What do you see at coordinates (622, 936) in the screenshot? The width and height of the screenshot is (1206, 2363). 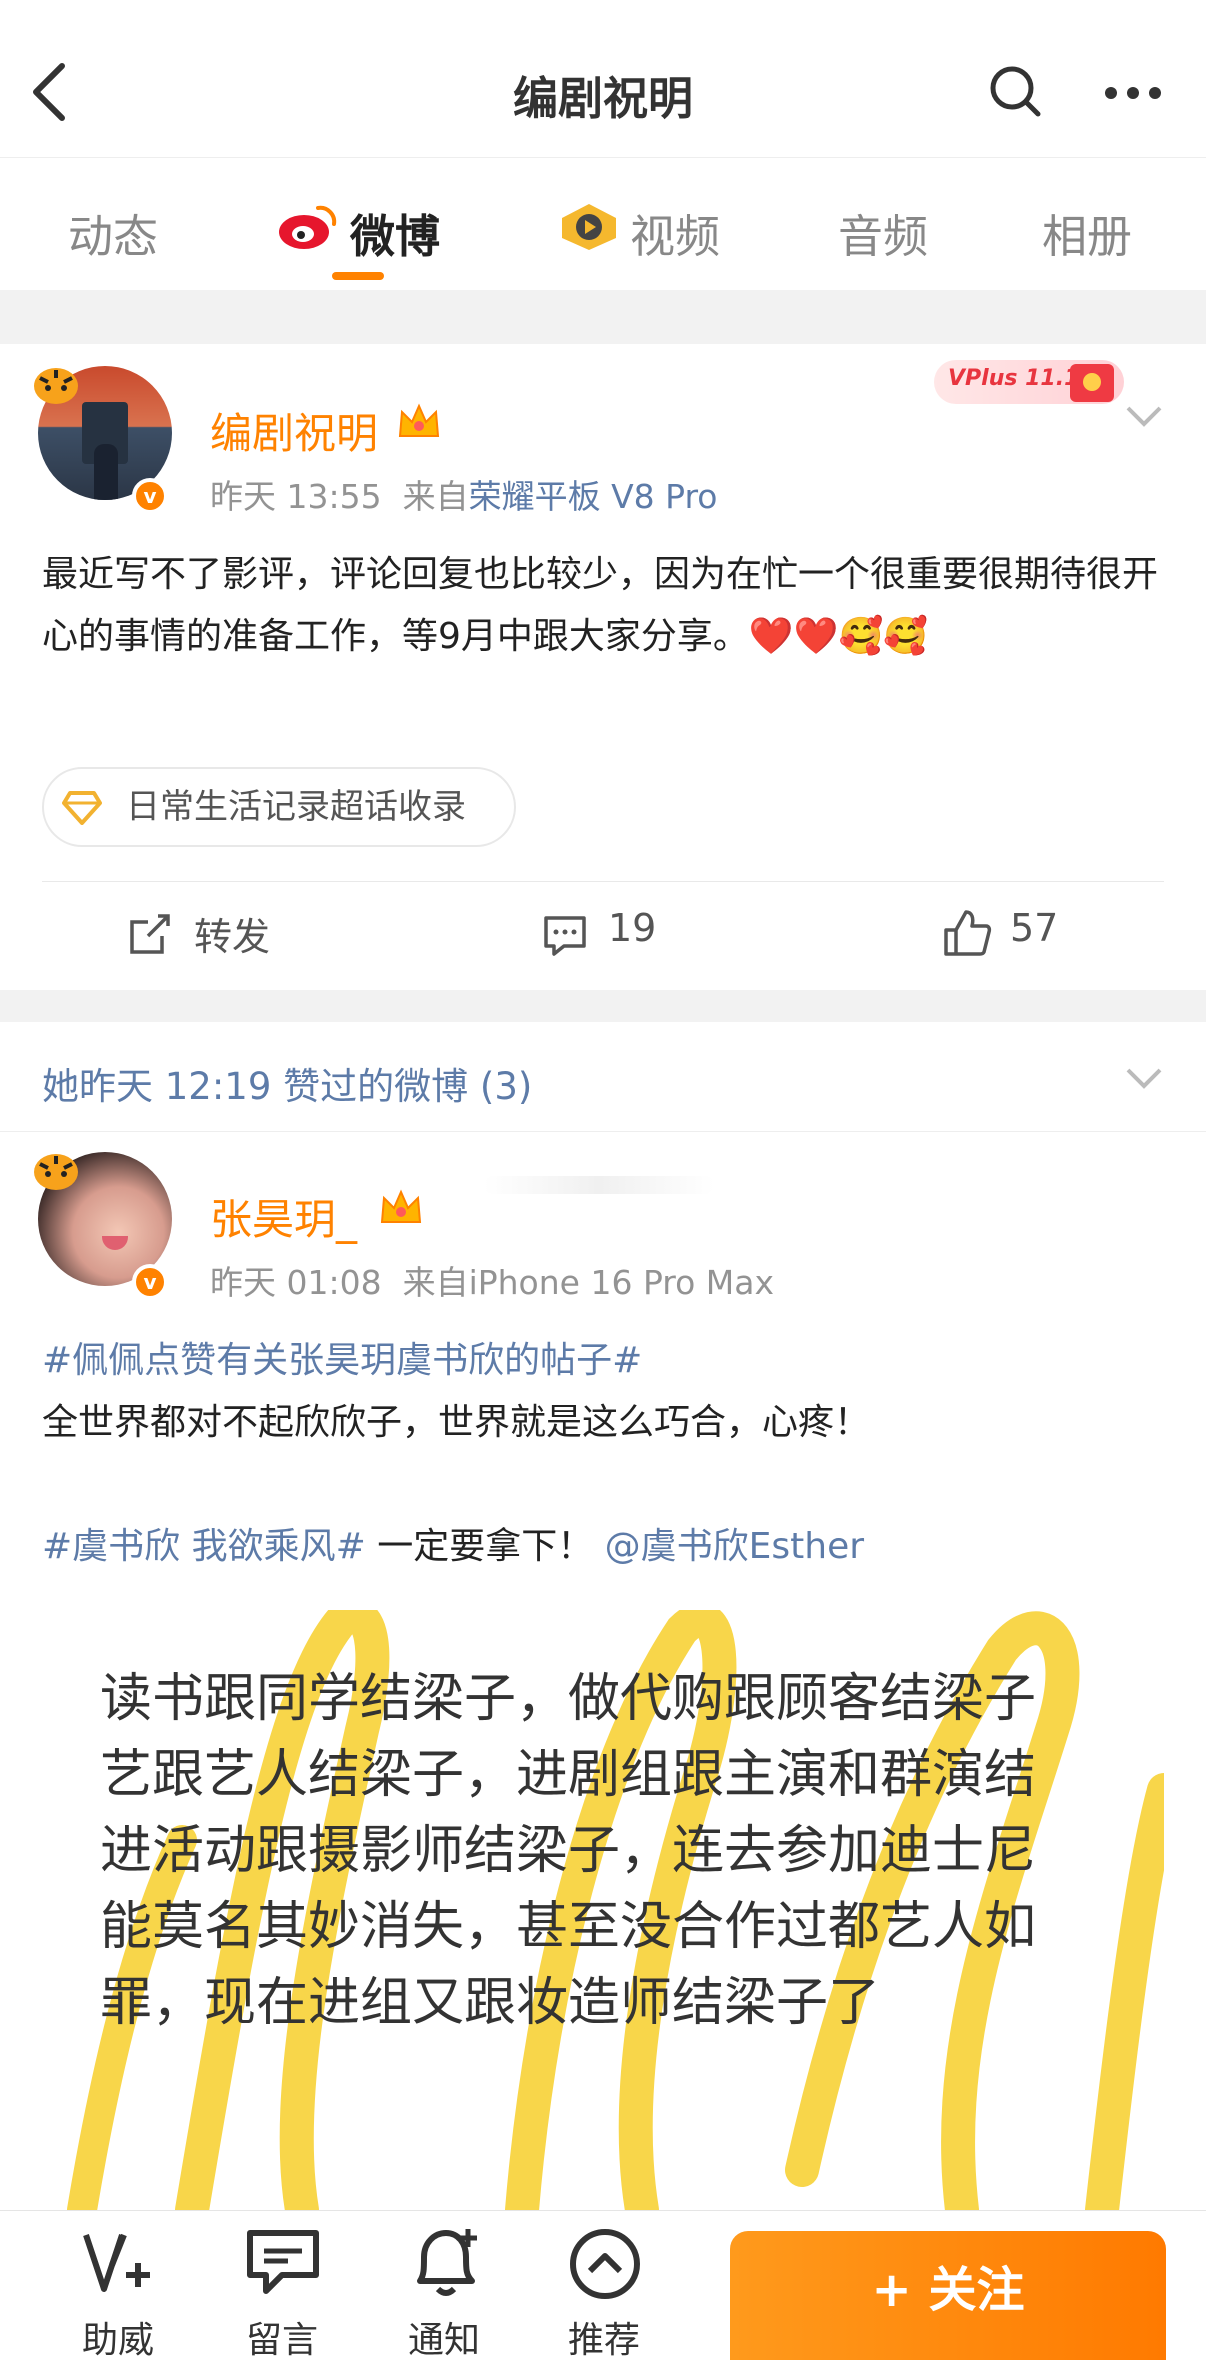 I see `comment-button: 19` at bounding box center [622, 936].